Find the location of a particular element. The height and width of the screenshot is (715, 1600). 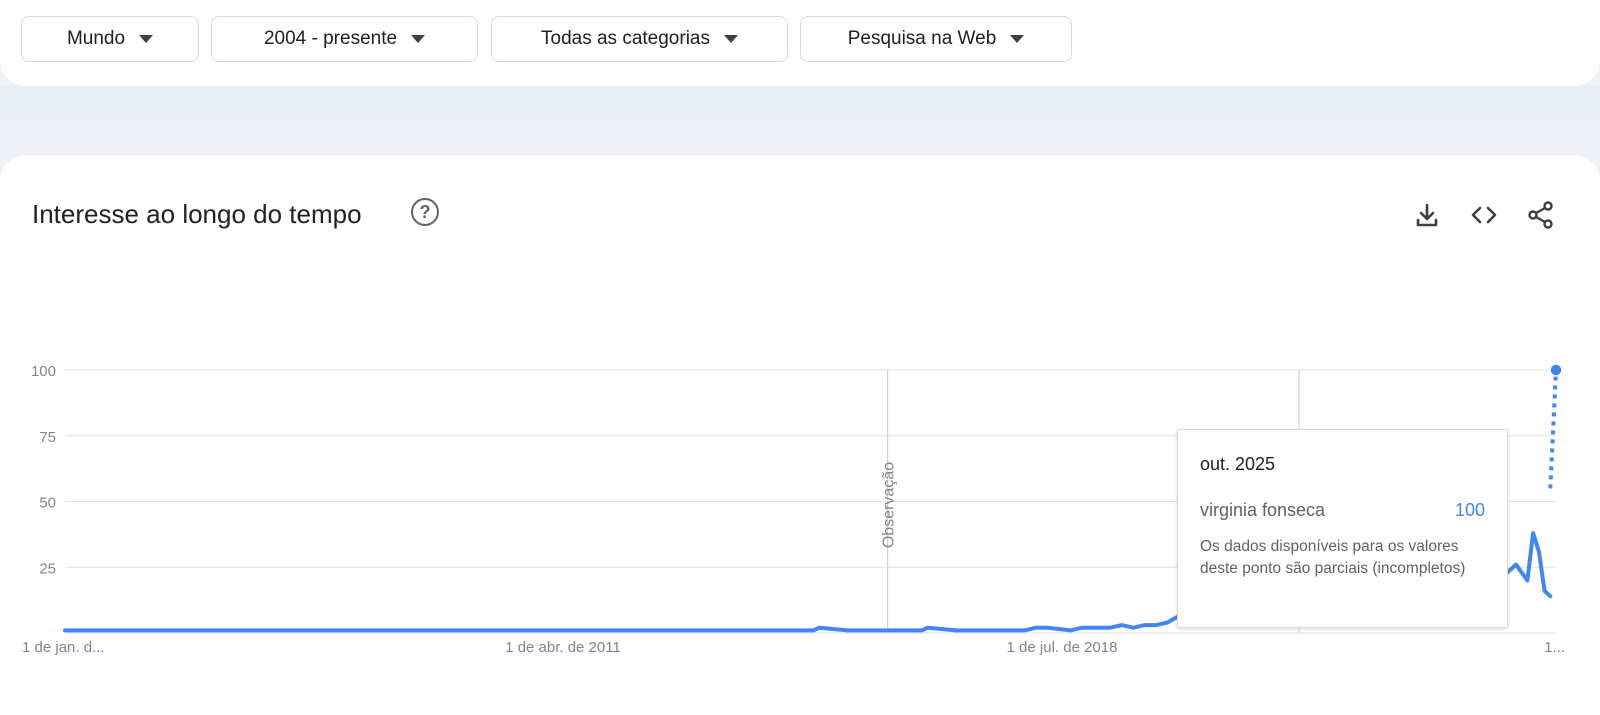

partial-data-point is located at coordinates (1556, 370).